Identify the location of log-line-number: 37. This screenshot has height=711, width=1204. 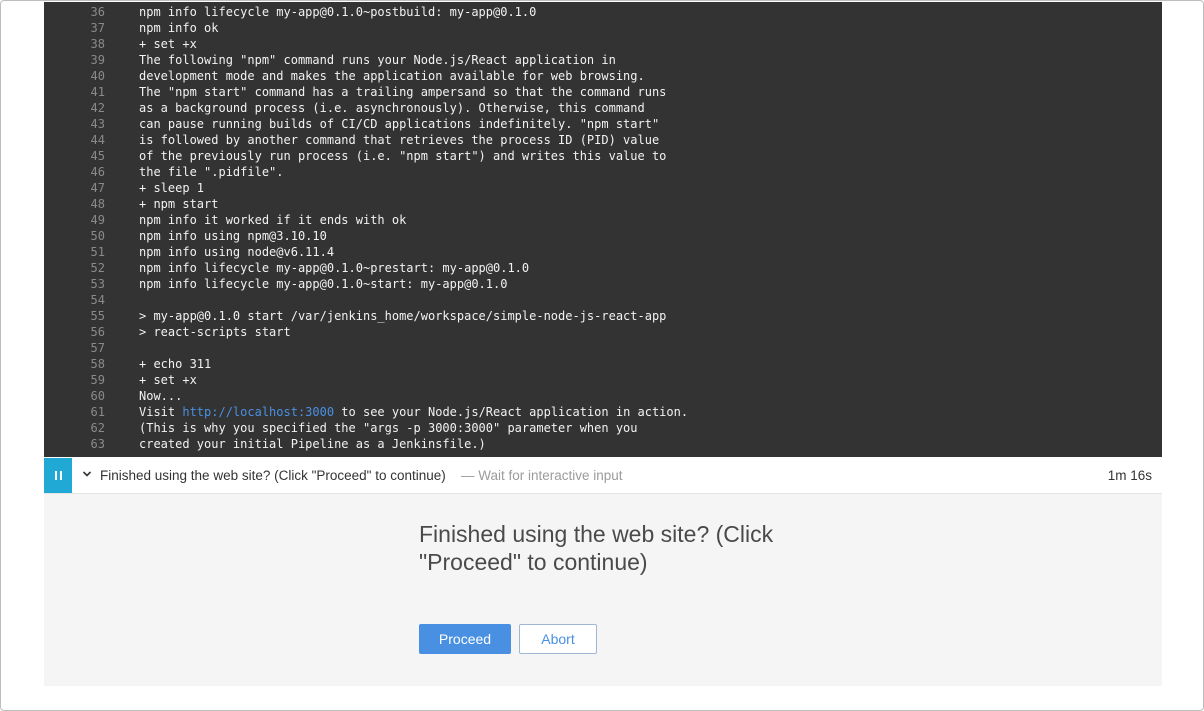
(97, 28).